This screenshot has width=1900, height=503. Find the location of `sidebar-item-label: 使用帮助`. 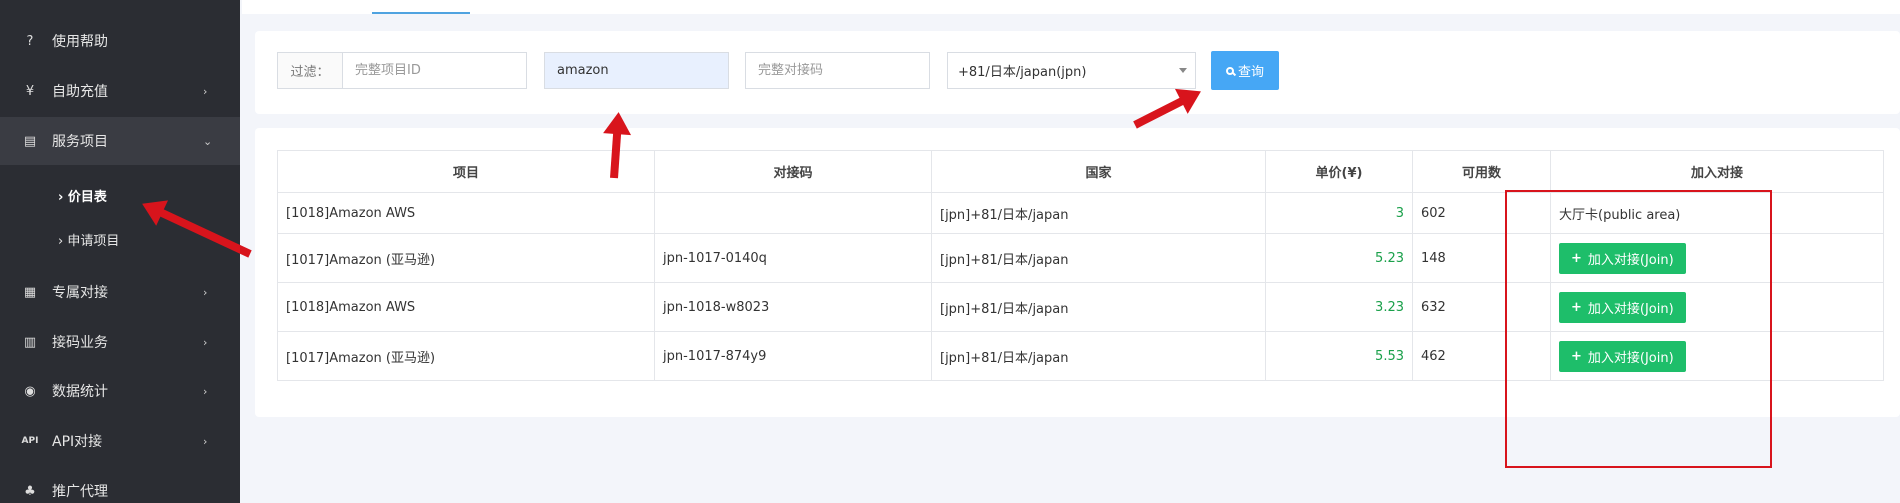

sidebar-item-label: 使用帮助 is located at coordinates (80, 42).